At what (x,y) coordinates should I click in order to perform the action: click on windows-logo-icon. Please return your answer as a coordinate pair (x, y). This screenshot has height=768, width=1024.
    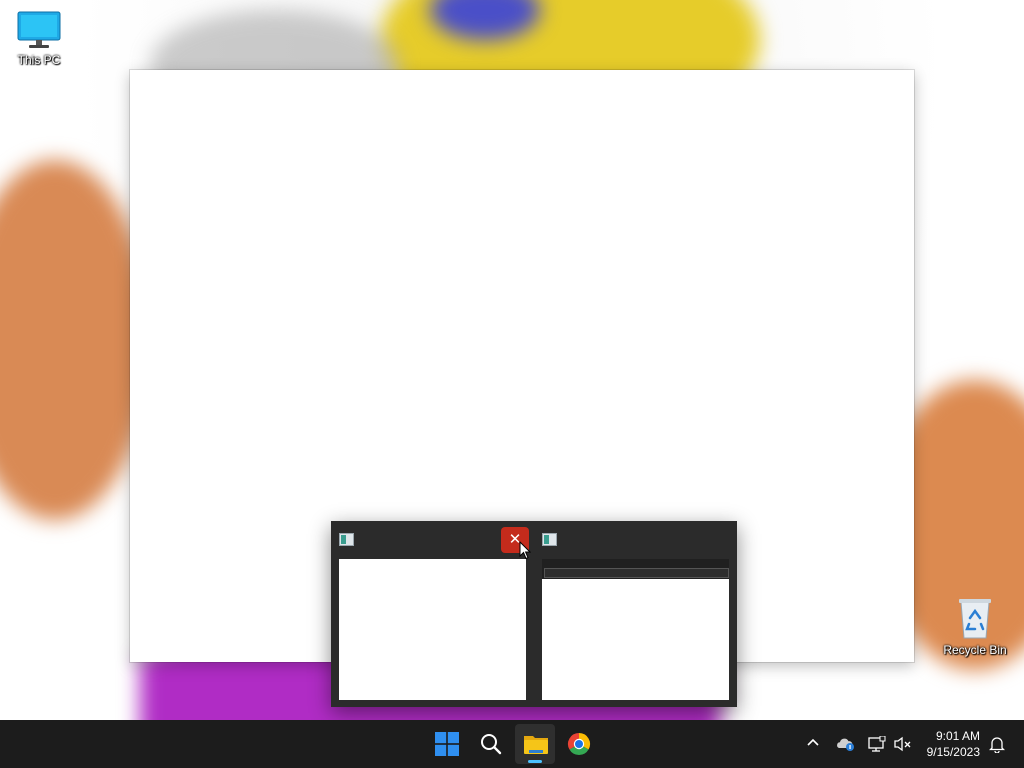
    Looking at the image, I should click on (447, 744).